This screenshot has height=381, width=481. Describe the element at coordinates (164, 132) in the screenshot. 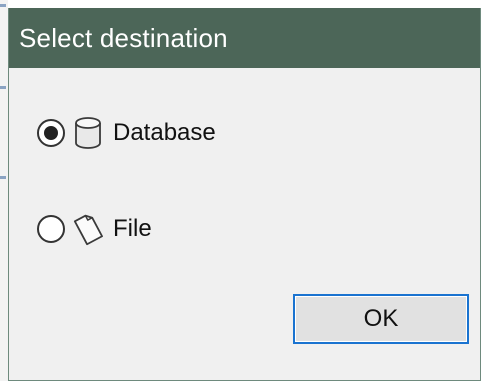

I see `option-database-label: Database` at that location.